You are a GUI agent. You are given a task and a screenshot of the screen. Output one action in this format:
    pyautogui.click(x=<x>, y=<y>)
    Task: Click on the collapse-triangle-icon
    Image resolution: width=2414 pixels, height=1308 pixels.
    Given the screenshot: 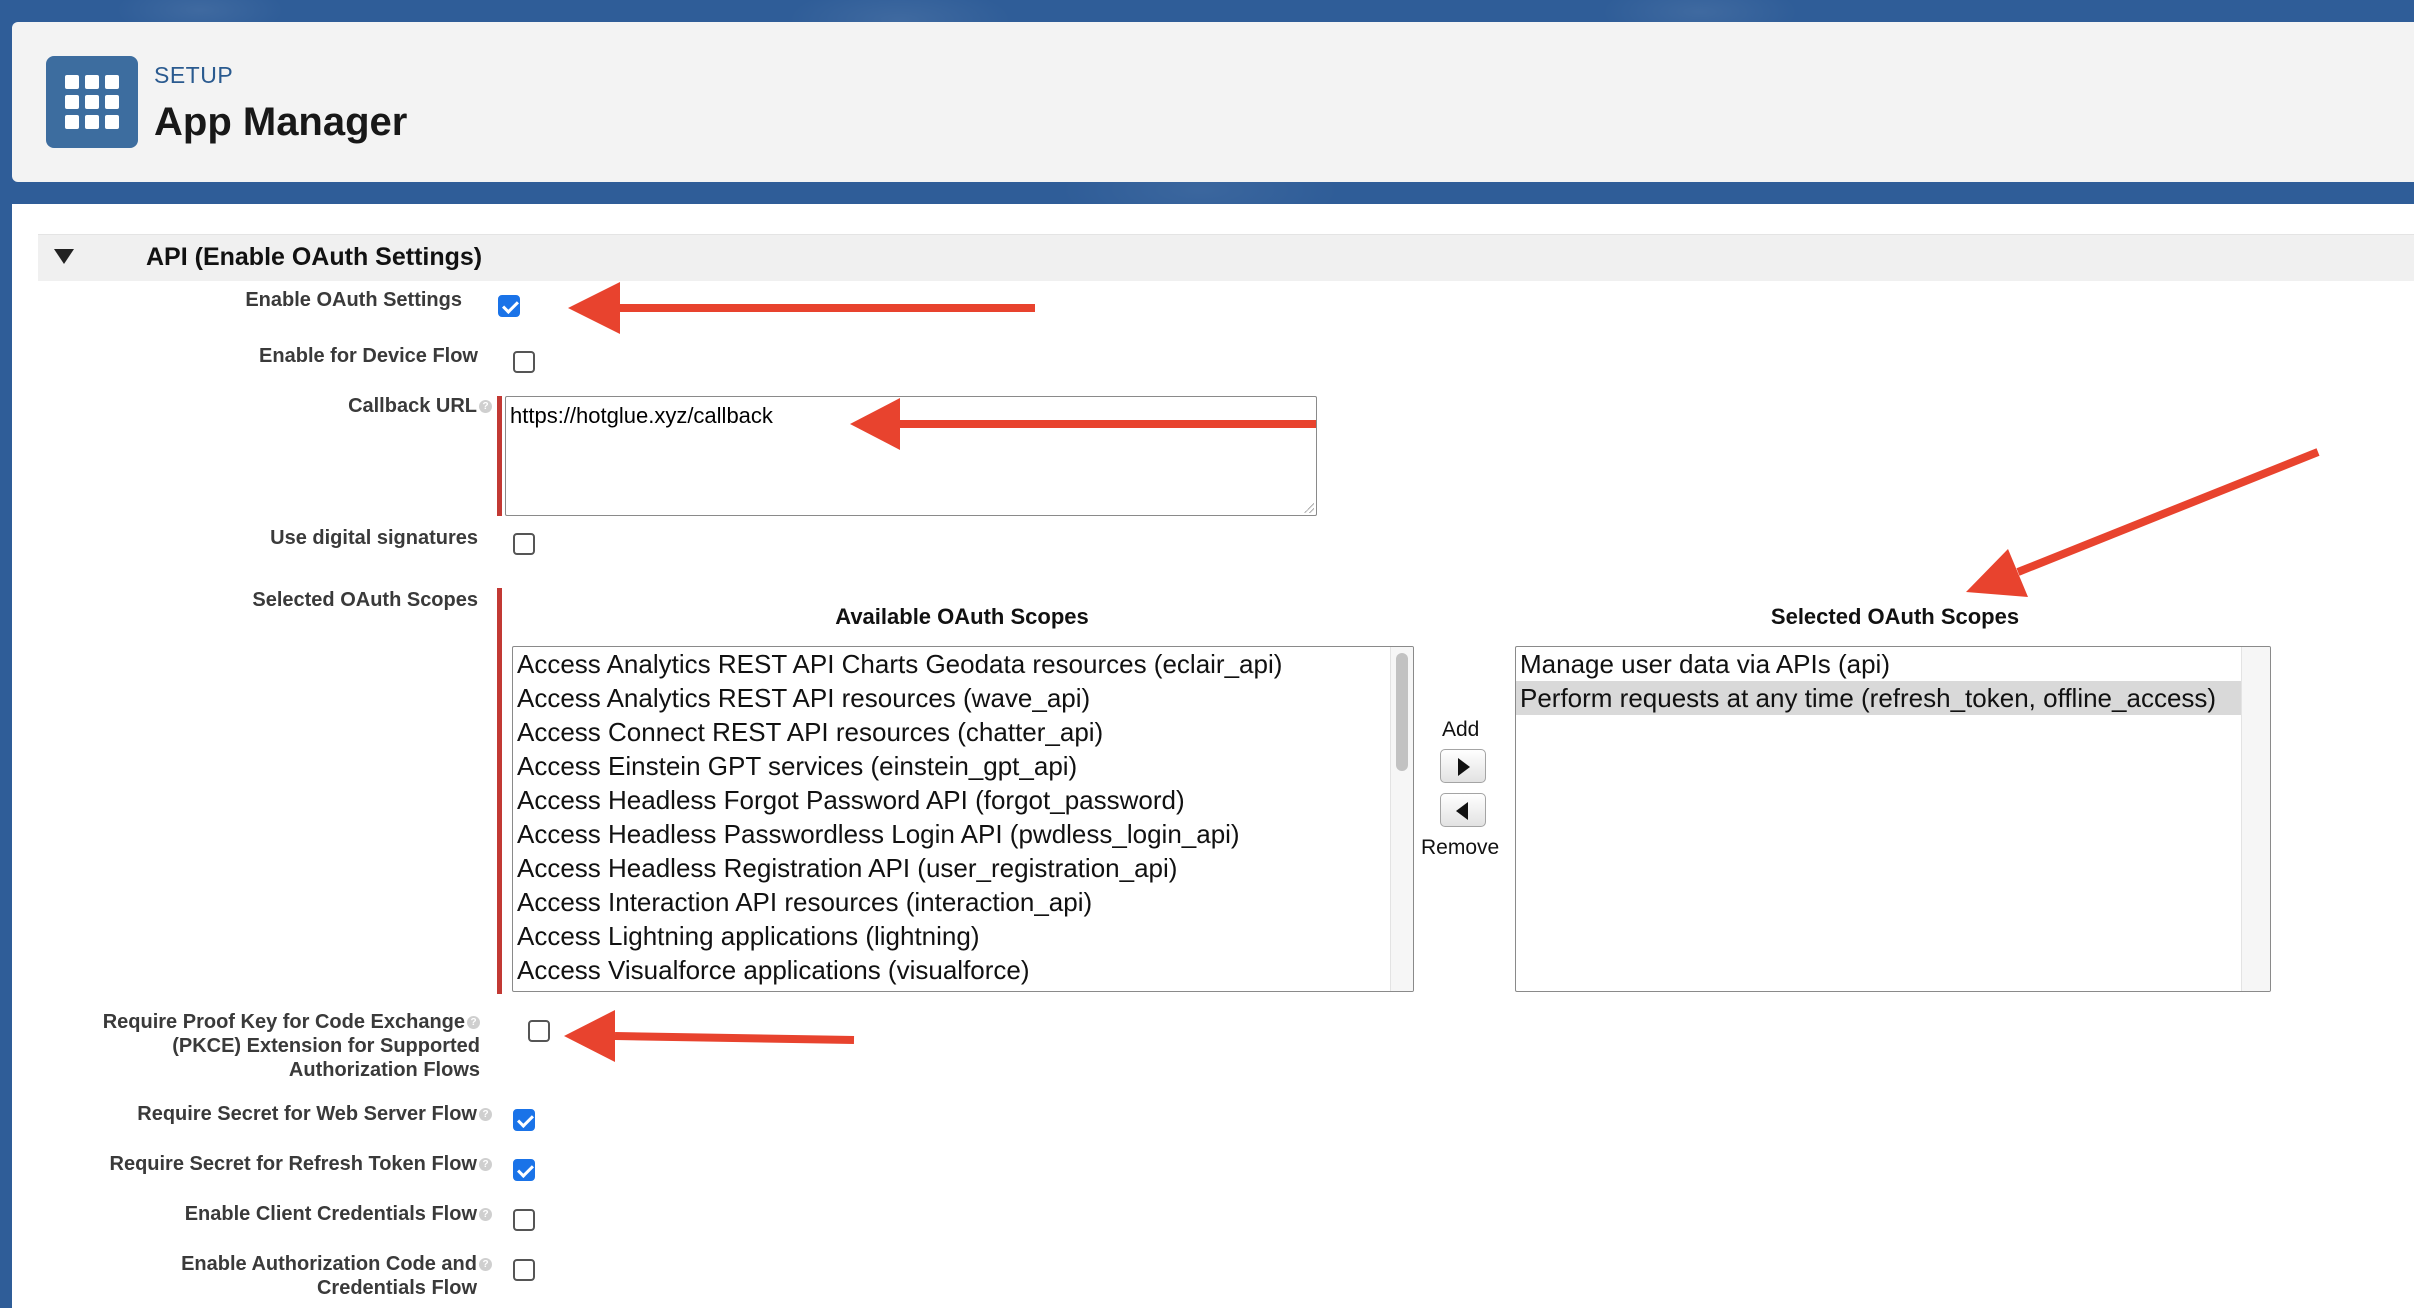 What is the action you would take?
    pyautogui.click(x=64, y=256)
    